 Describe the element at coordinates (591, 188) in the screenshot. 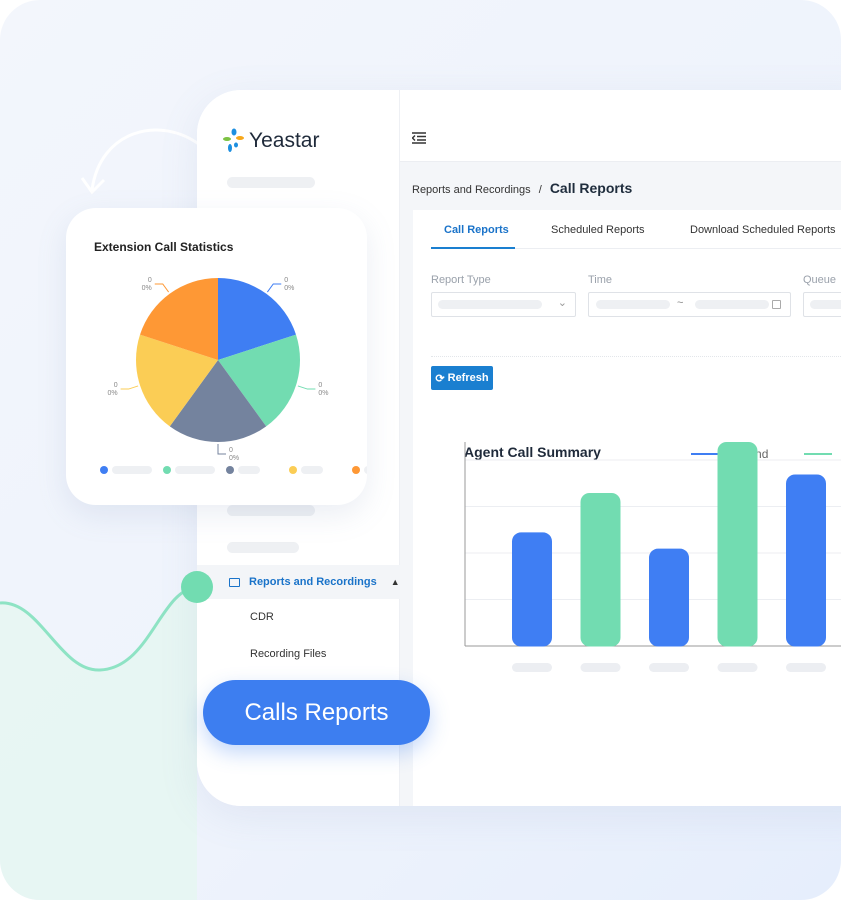

I see `breadcrumb-current: Call Reports` at that location.